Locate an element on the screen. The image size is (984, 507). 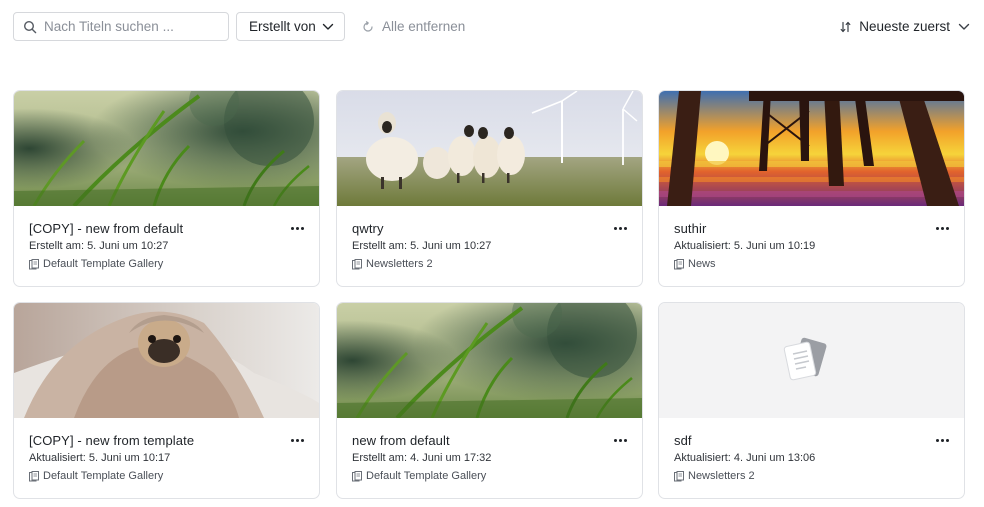
clear-all-button: Alle entfernen is located at coordinates (413, 26).